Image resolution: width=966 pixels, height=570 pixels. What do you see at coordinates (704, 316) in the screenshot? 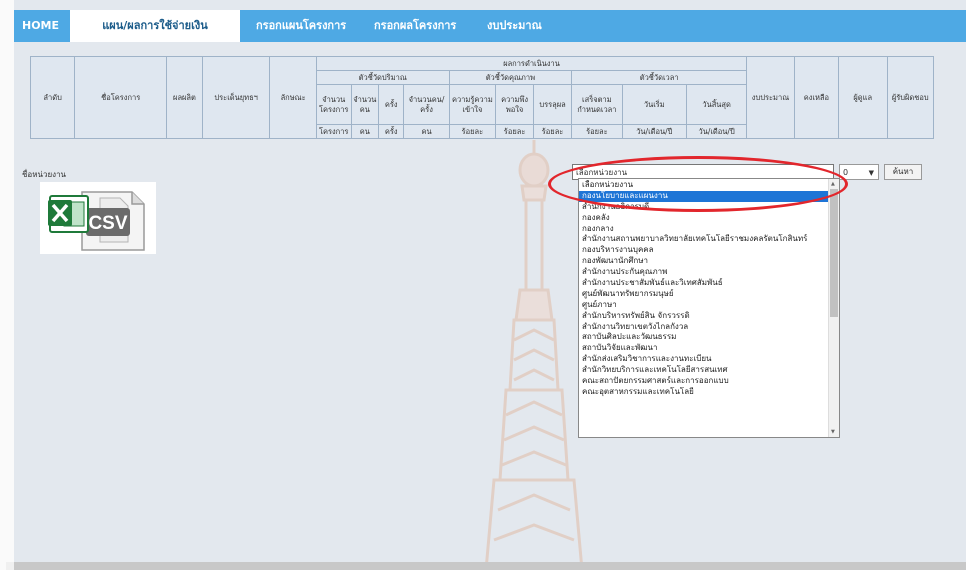
I see `org-option: สำนักบริหารทรัพย์สิน จักรวรรดิ` at bounding box center [704, 316].